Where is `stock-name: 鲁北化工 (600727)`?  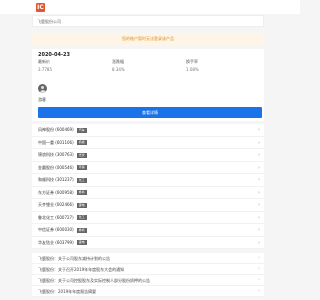 stock-name: 鲁北化工 (600727) is located at coordinates (56, 217).